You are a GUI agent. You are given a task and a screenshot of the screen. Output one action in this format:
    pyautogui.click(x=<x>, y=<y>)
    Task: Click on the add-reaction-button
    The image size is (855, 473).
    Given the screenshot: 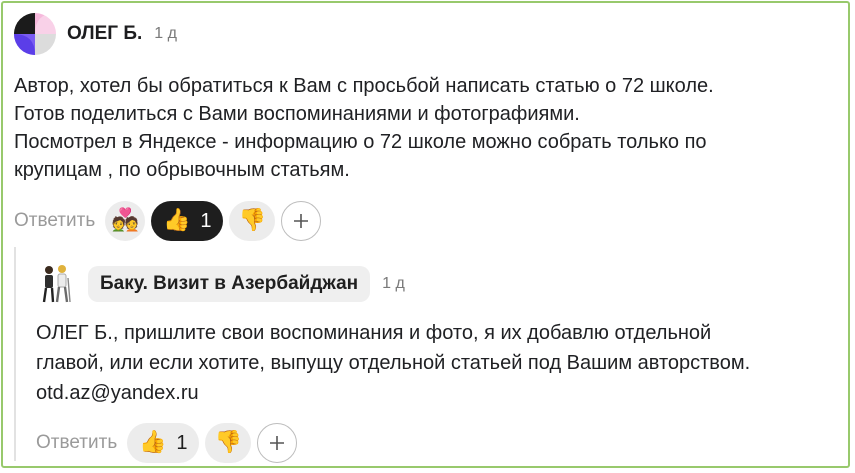 What is the action you would take?
    pyautogui.click(x=301, y=221)
    